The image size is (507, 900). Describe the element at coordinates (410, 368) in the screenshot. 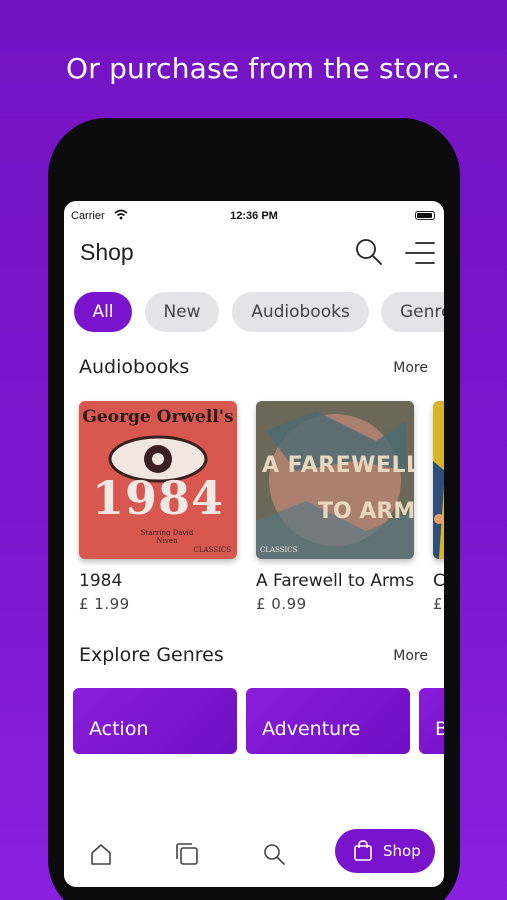

I see `audiobooks-more-link: More` at that location.